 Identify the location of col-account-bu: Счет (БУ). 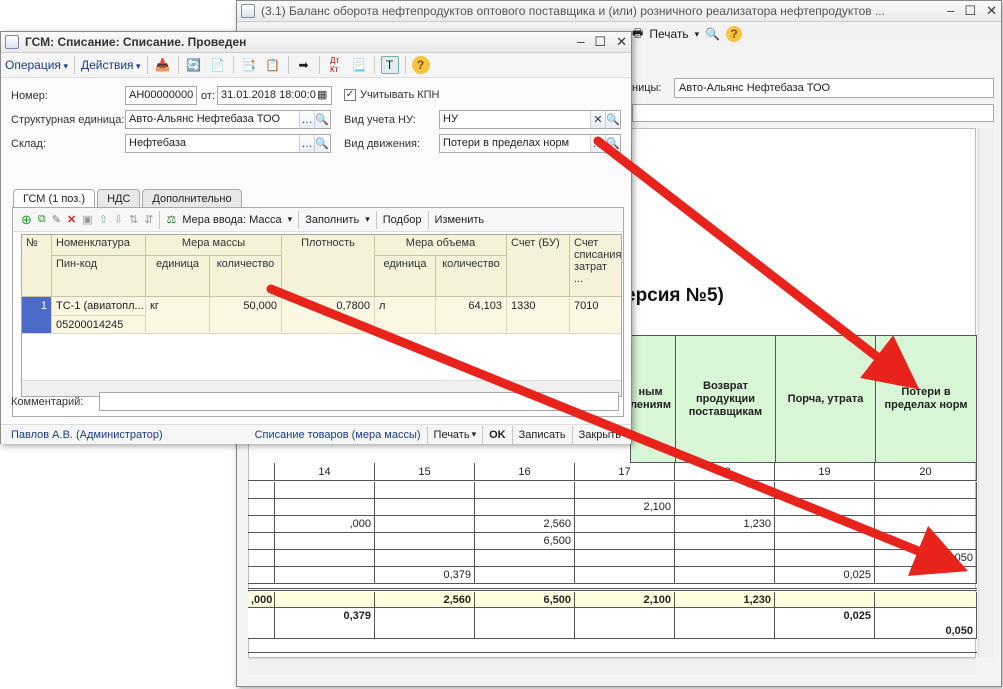
(538, 266).